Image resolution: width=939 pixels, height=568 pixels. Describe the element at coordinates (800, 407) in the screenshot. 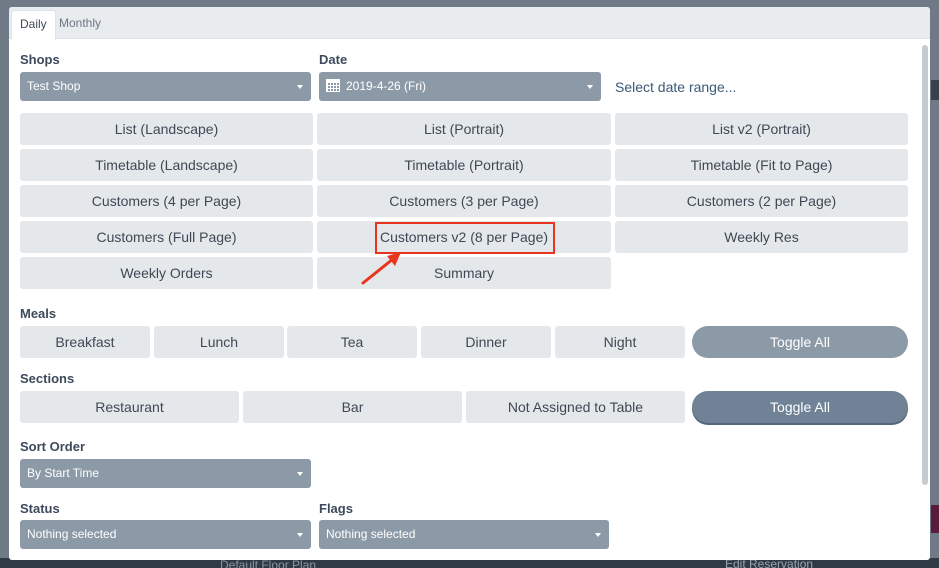

I see `sections-toggle-all-button: Toggle All` at that location.